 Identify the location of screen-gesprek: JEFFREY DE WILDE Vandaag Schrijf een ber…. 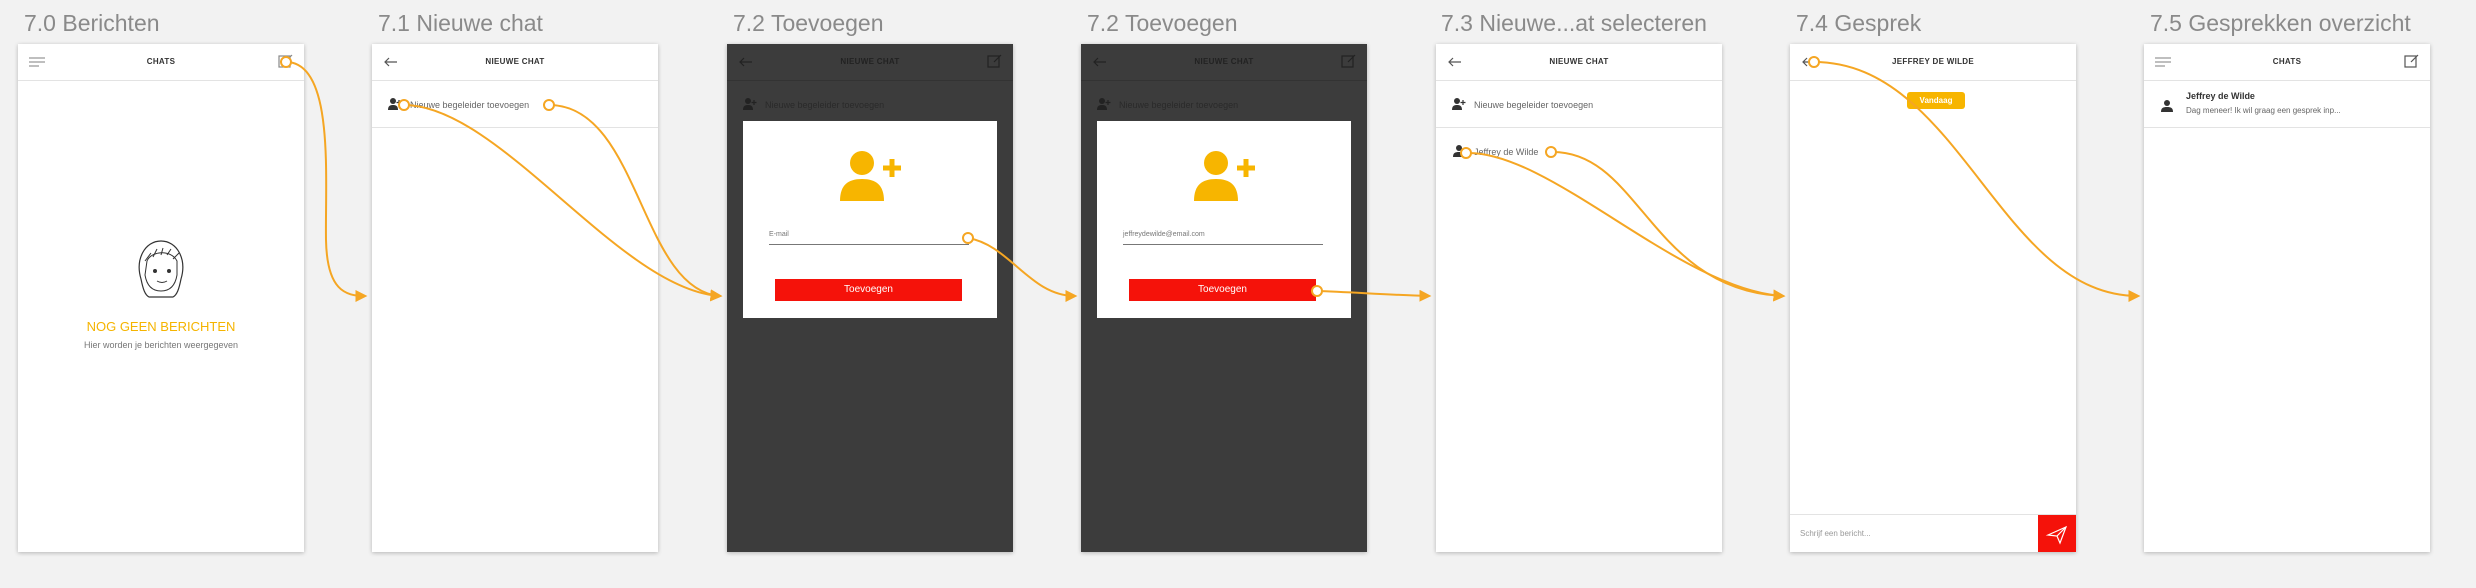
(1933, 298).